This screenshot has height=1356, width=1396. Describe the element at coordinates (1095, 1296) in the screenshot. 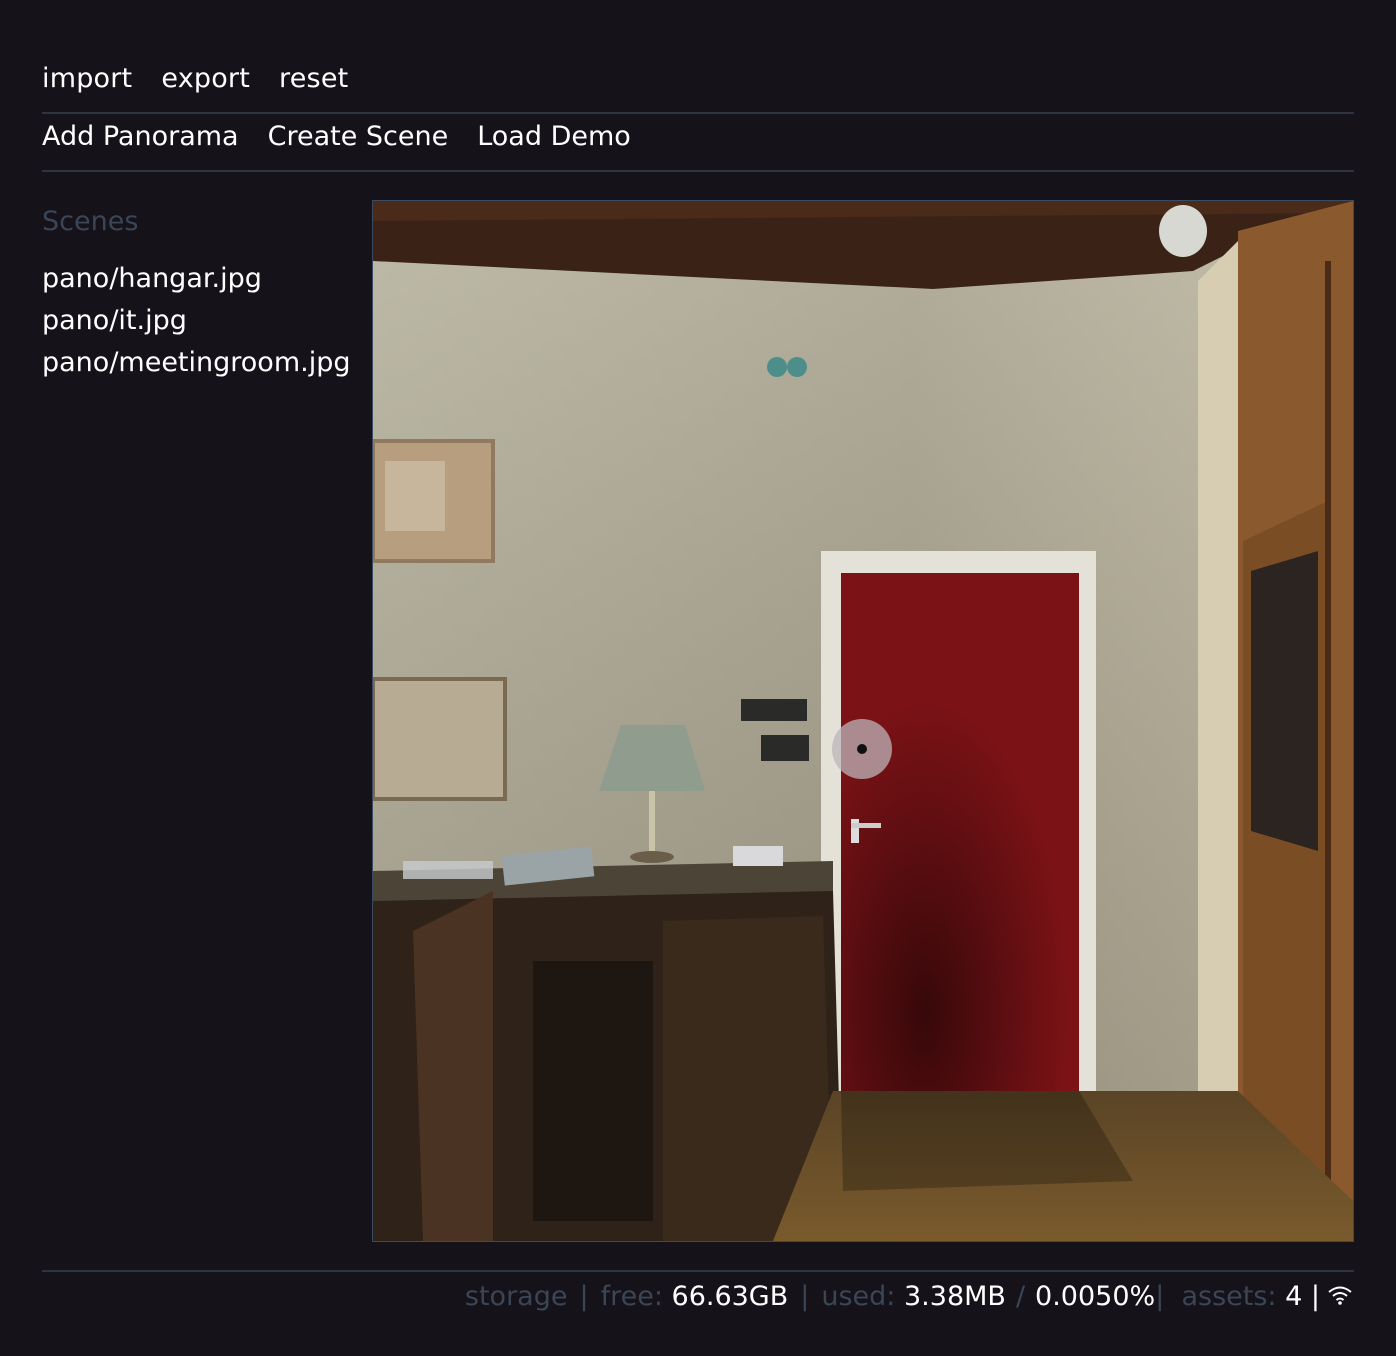

I see `used-percent: 0.0050%` at that location.